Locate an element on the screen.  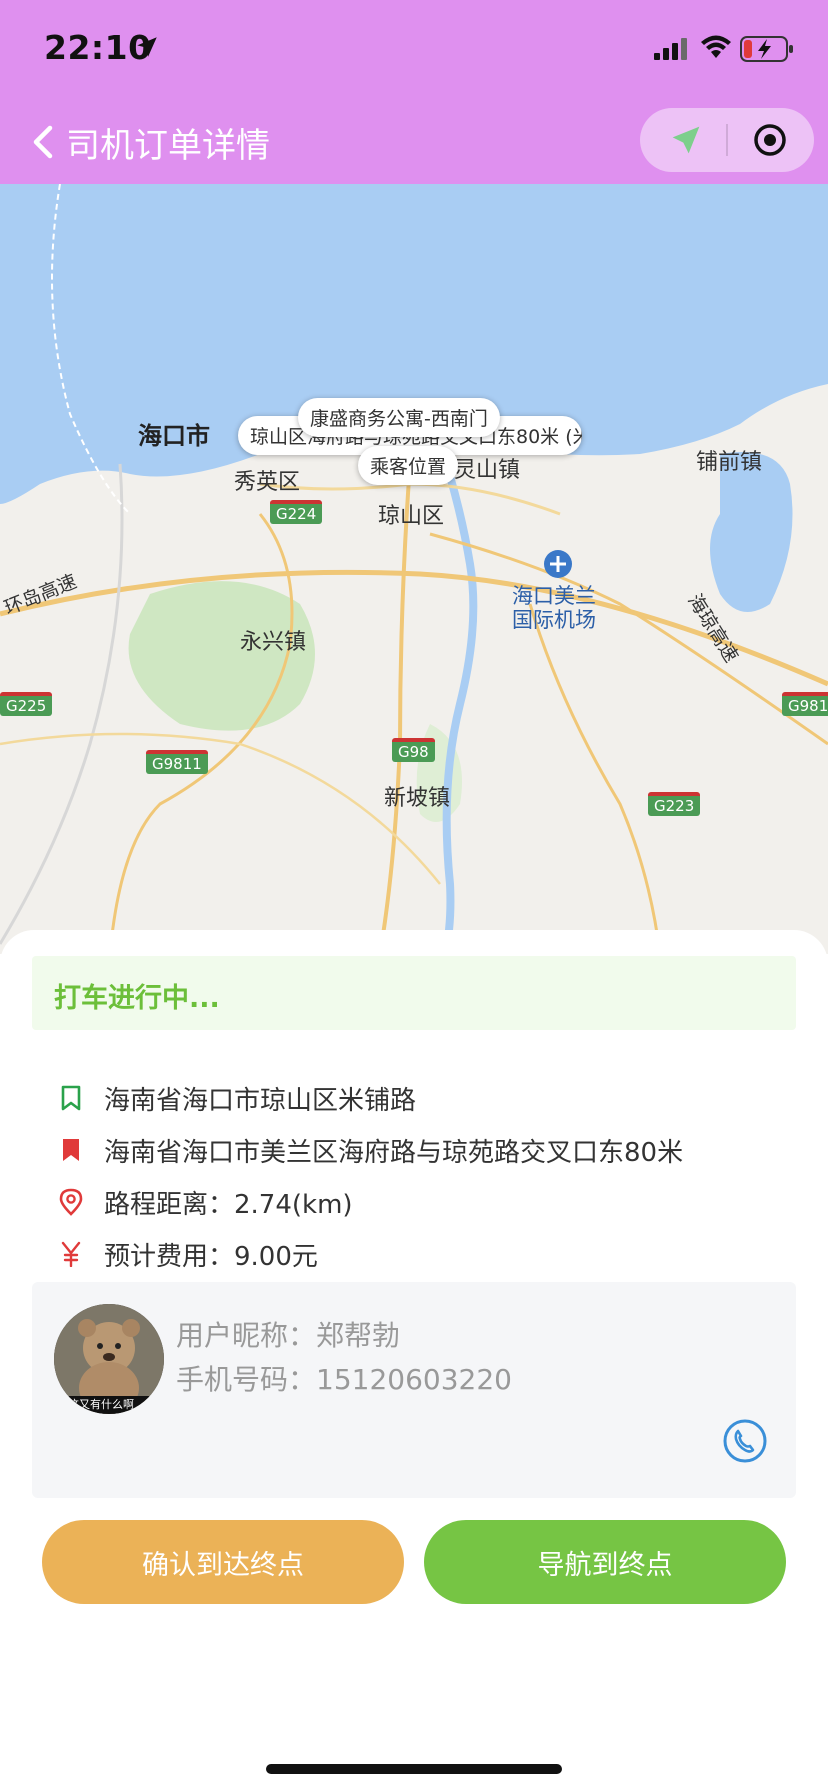
avatar: 这又有什么啊 is located at coordinates (109, 1359).